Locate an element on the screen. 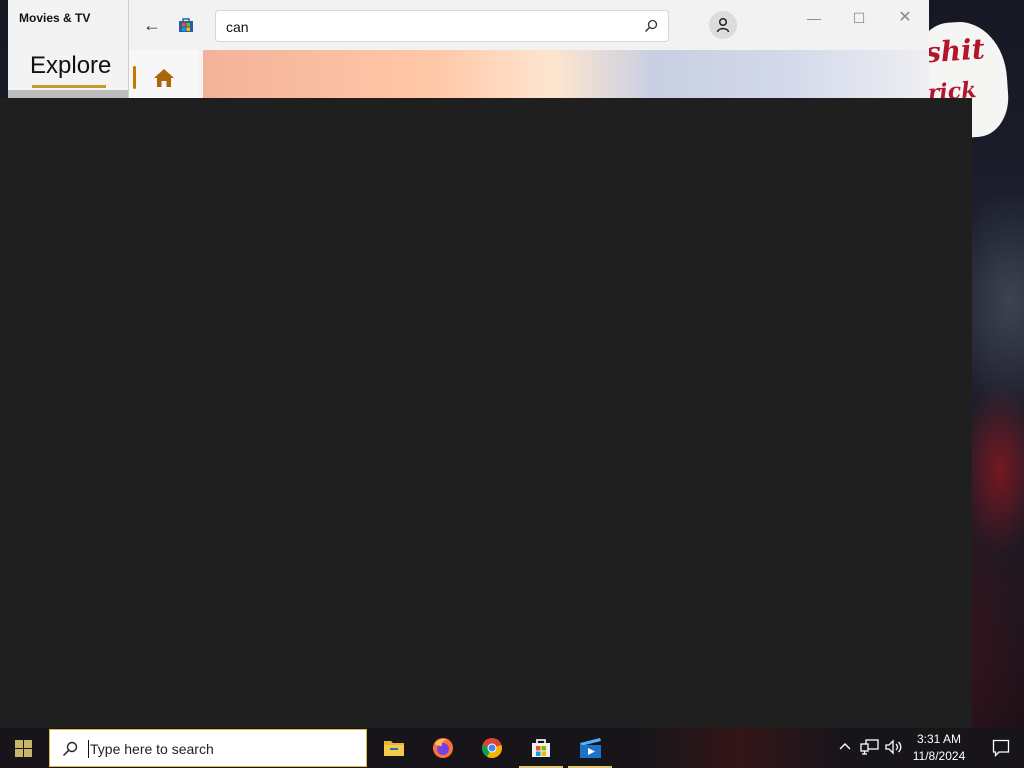  hero-banner is located at coordinates (566, 75).